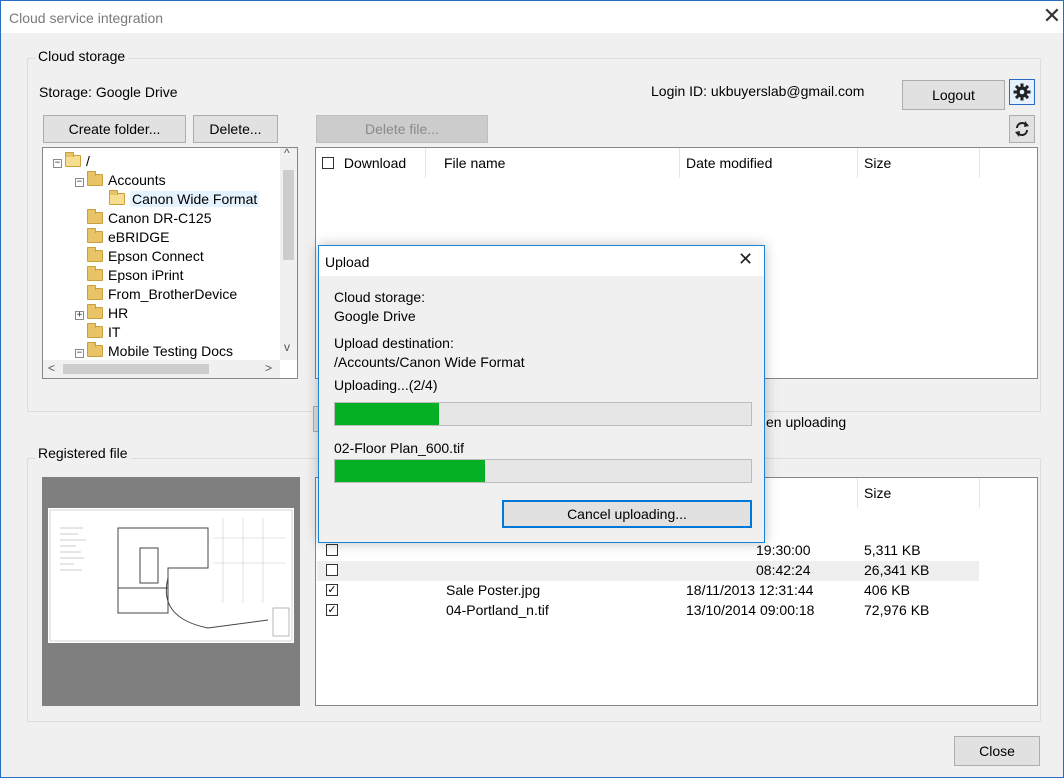  Describe the element at coordinates (386, 385) in the screenshot. I see `dialog-upload-status: Uploading...(2/4)` at that location.